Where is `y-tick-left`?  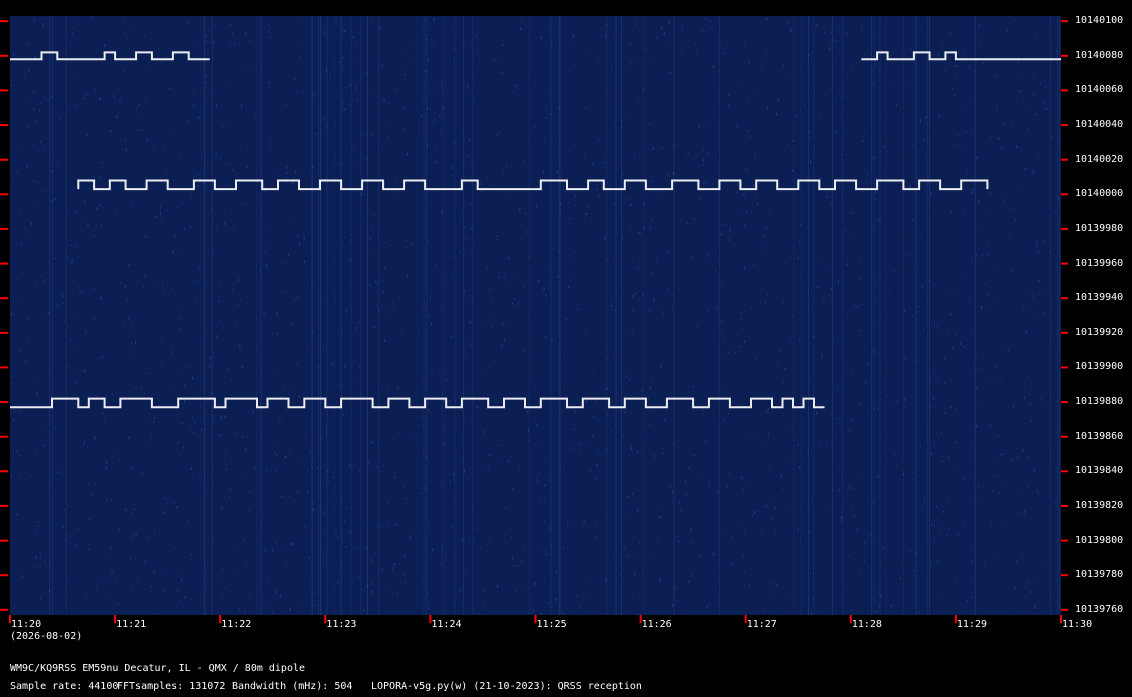
y-tick-left is located at coordinates (4, 90).